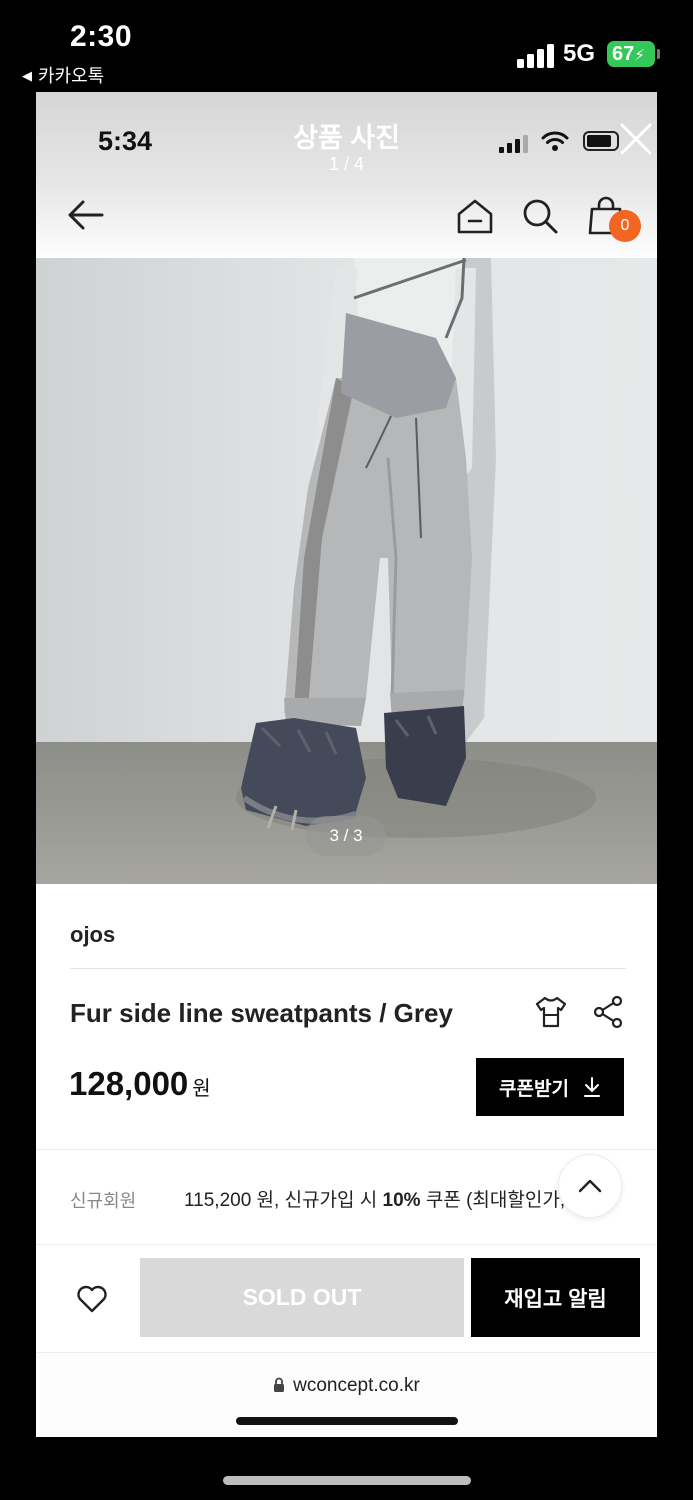  Describe the element at coordinates (540, 216) in the screenshot. I see `search-icon` at that location.